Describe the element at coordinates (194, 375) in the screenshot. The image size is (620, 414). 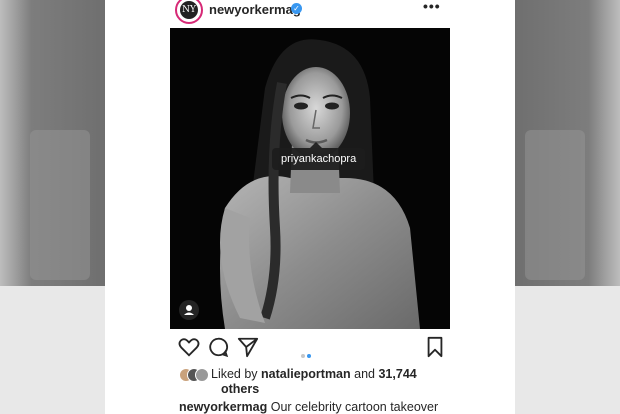
I see `liker-avatars` at that location.